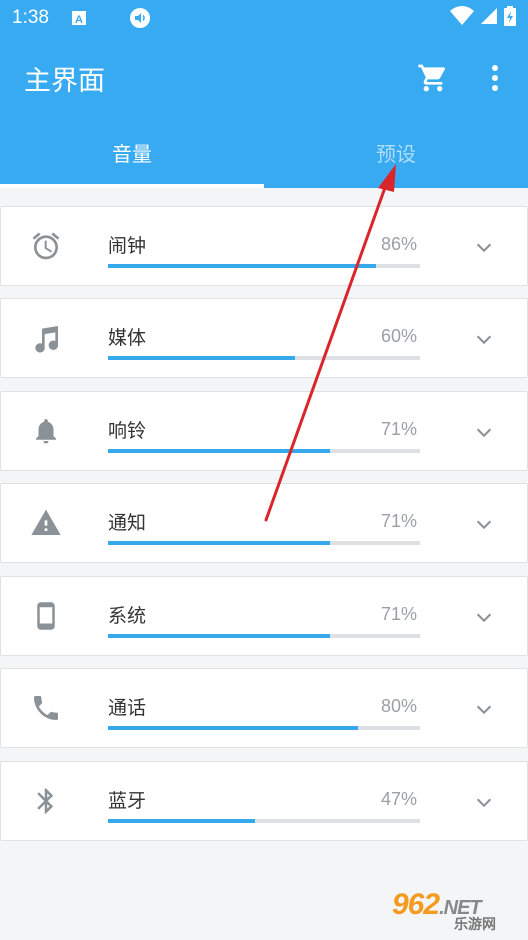  What do you see at coordinates (46, 246) in the screenshot?
I see `alarm-icon` at bounding box center [46, 246].